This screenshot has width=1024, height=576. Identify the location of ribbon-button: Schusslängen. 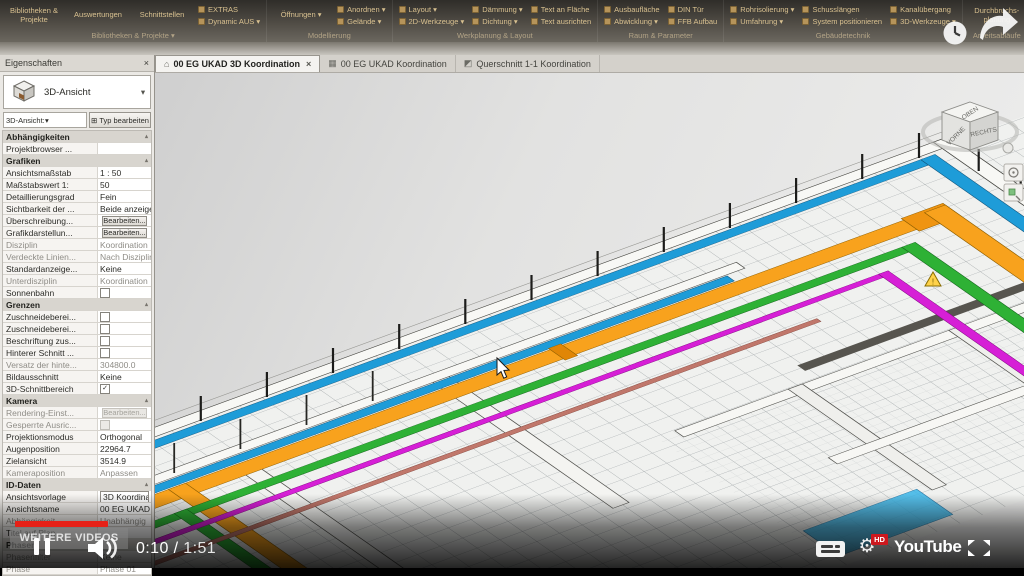
(842, 9).